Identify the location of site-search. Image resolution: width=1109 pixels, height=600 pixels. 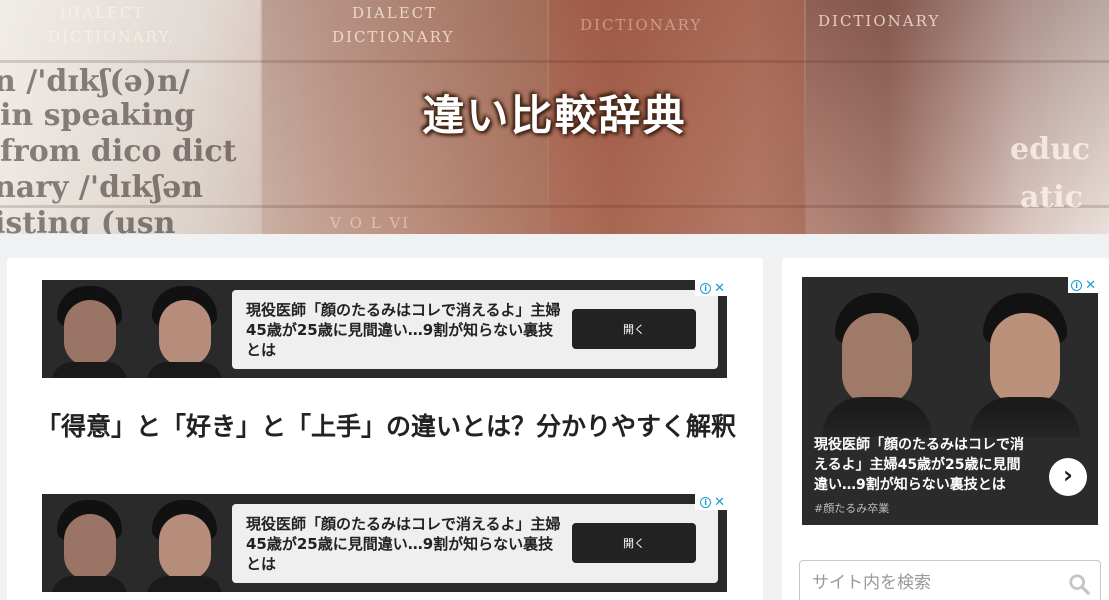
(950, 580).